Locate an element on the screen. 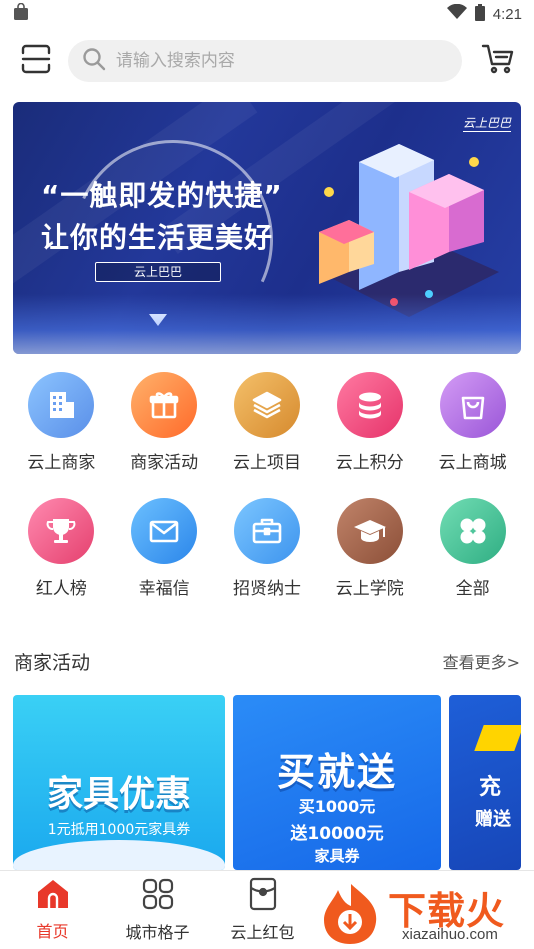  building-icon is located at coordinates (61, 405).